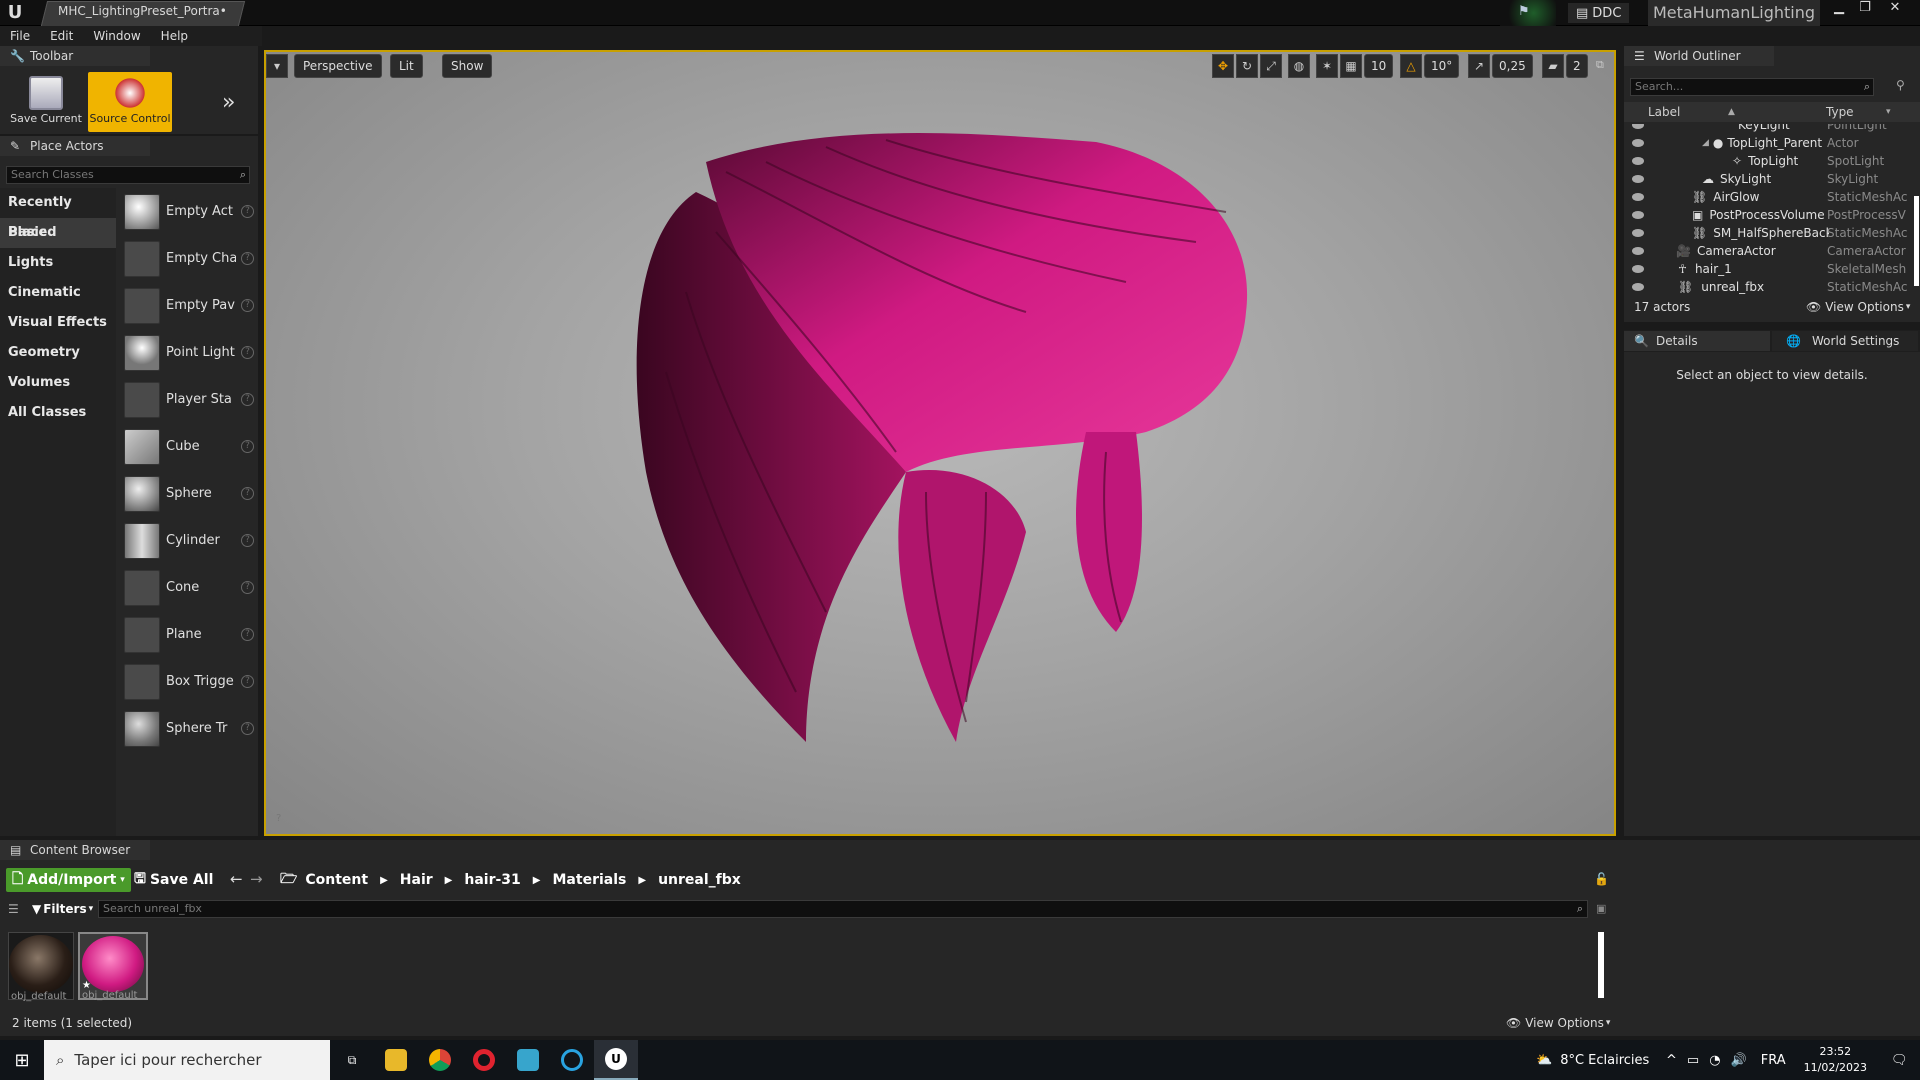 The image size is (1920, 1080). Describe the element at coordinates (1900, 85) in the screenshot. I see `pin-icon: ⚲` at that location.